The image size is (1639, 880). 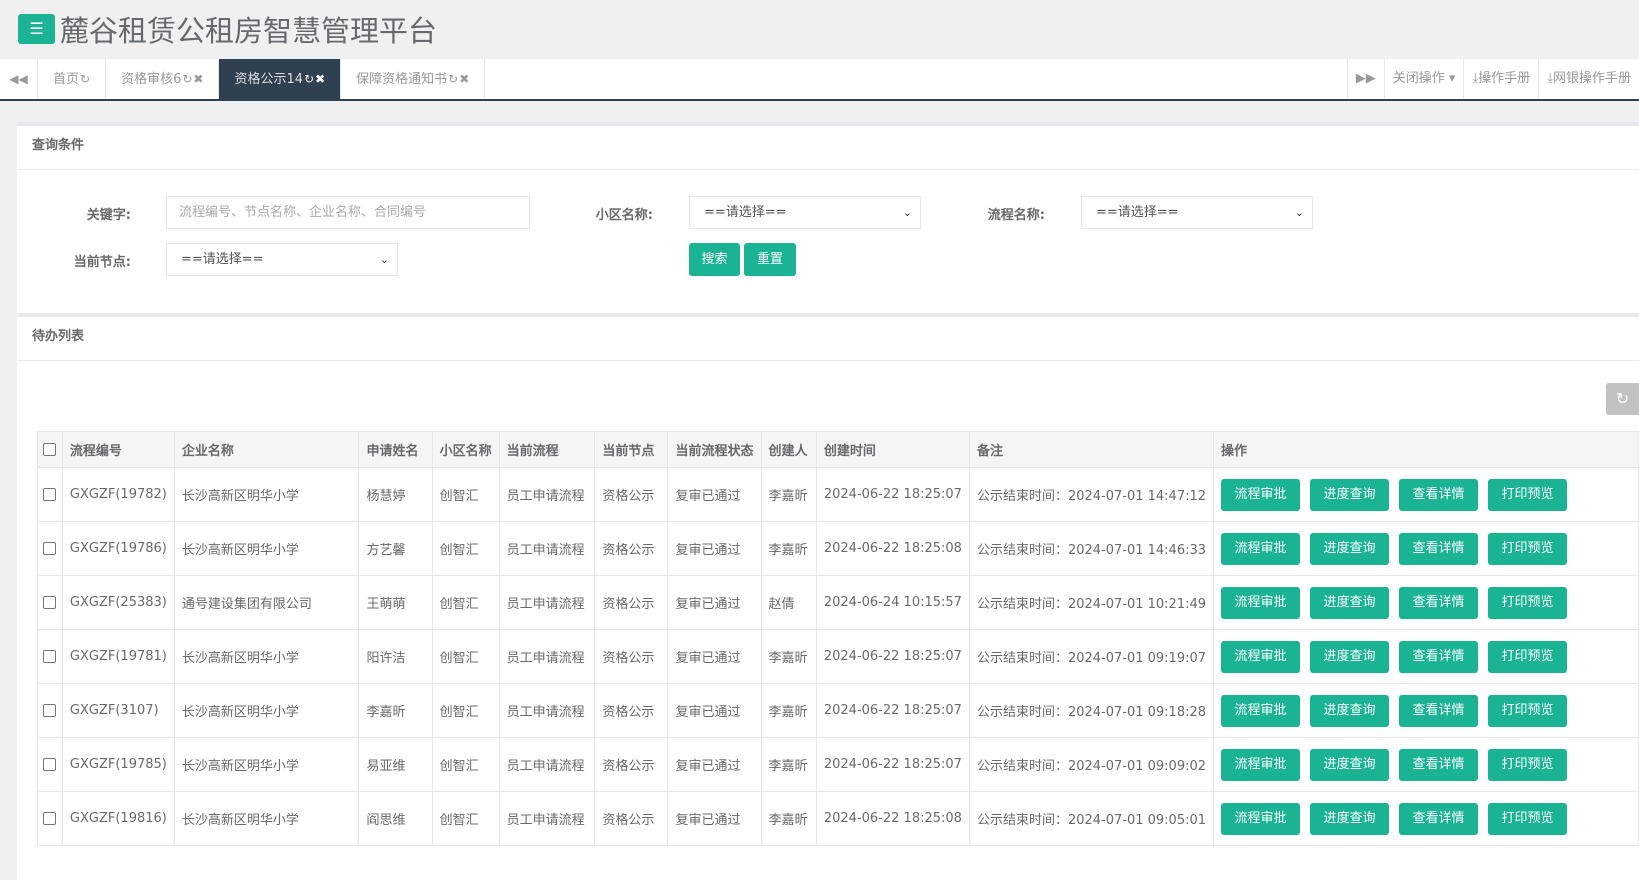 I want to click on community-select: ==请选择== ⌄, so click(x=805, y=212).